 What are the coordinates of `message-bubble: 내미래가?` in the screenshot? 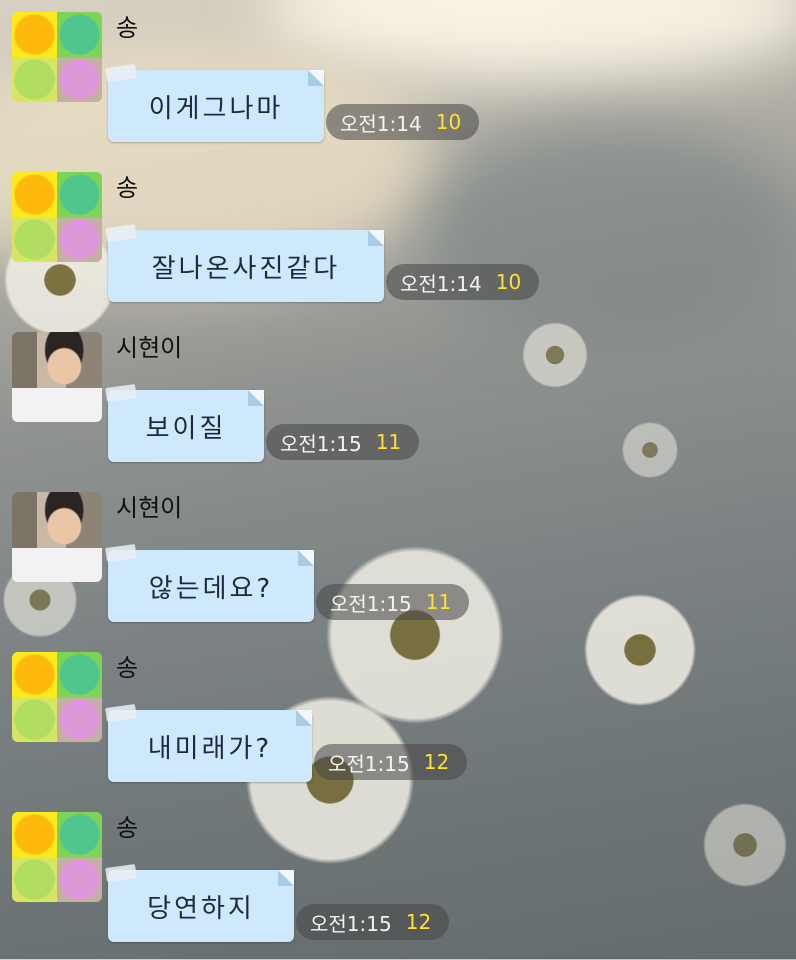 It's located at (210, 746).